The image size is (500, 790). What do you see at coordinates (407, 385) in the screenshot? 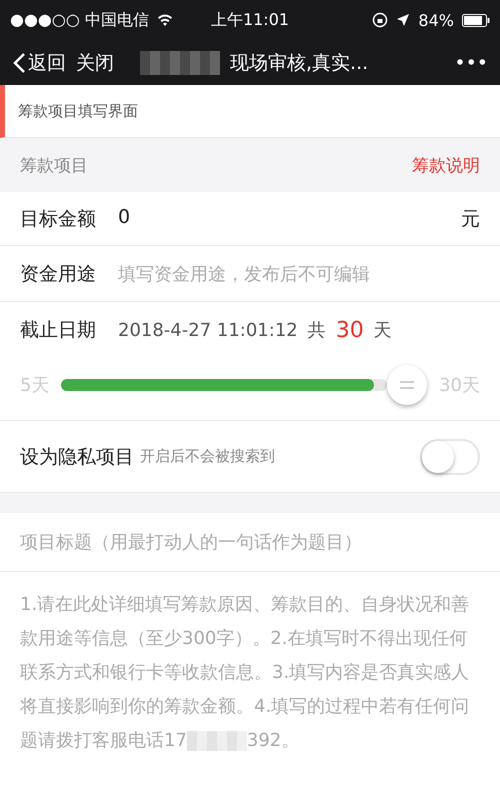
I see `slider-thumb` at bounding box center [407, 385].